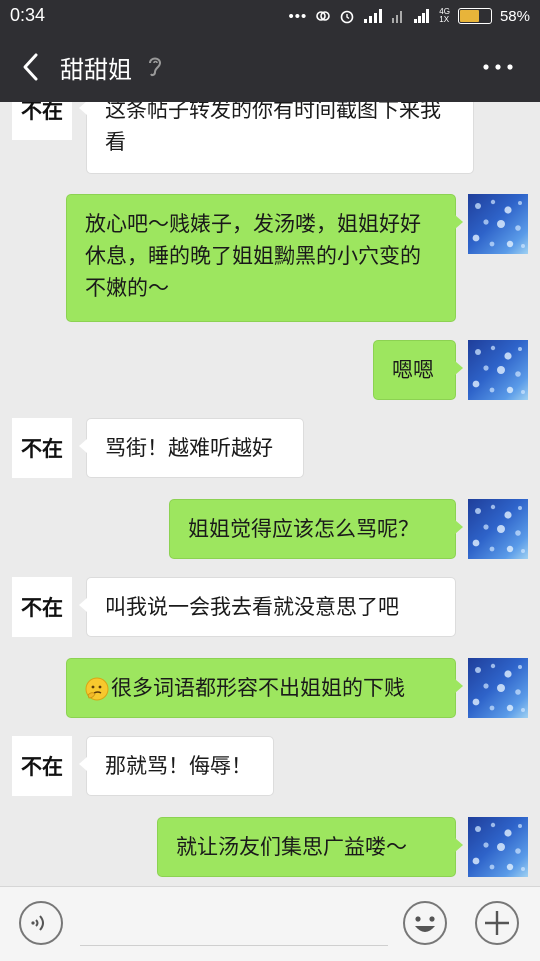 The image size is (540, 961). I want to click on more-functions-button, so click(497, 923).